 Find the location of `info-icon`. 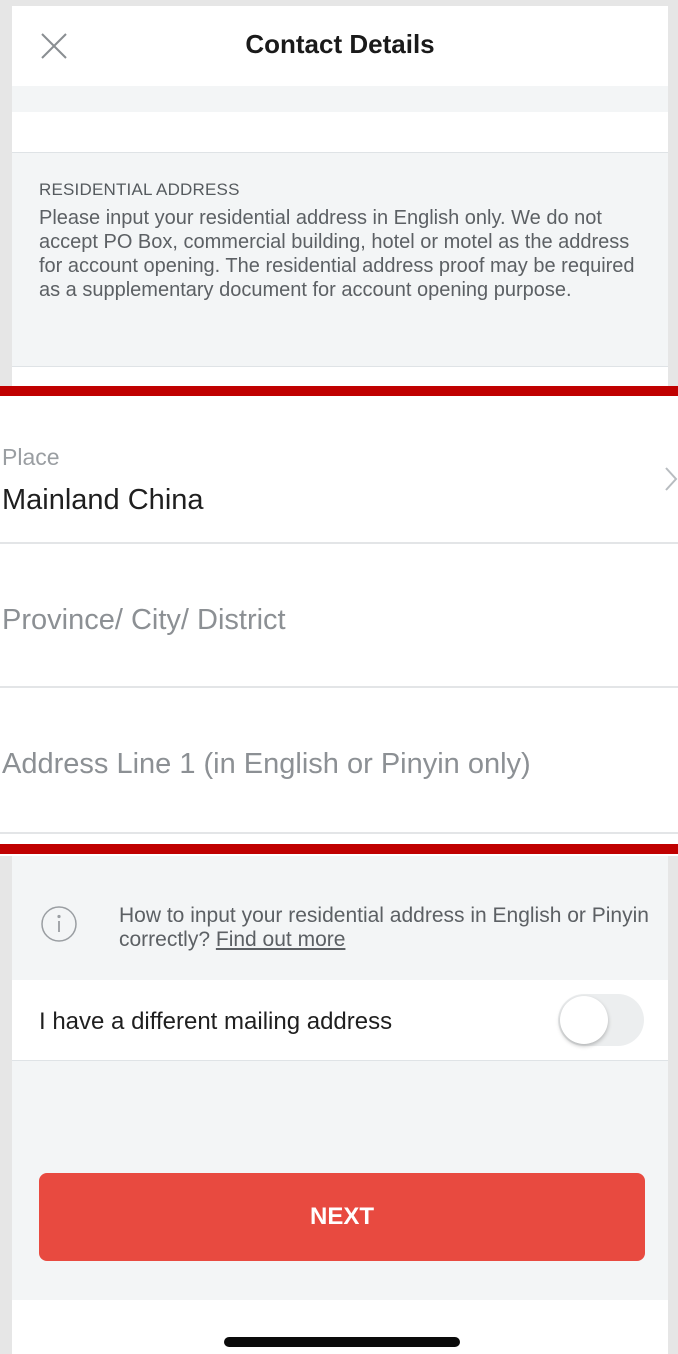

info-icon is located at coordinates (59, 924).